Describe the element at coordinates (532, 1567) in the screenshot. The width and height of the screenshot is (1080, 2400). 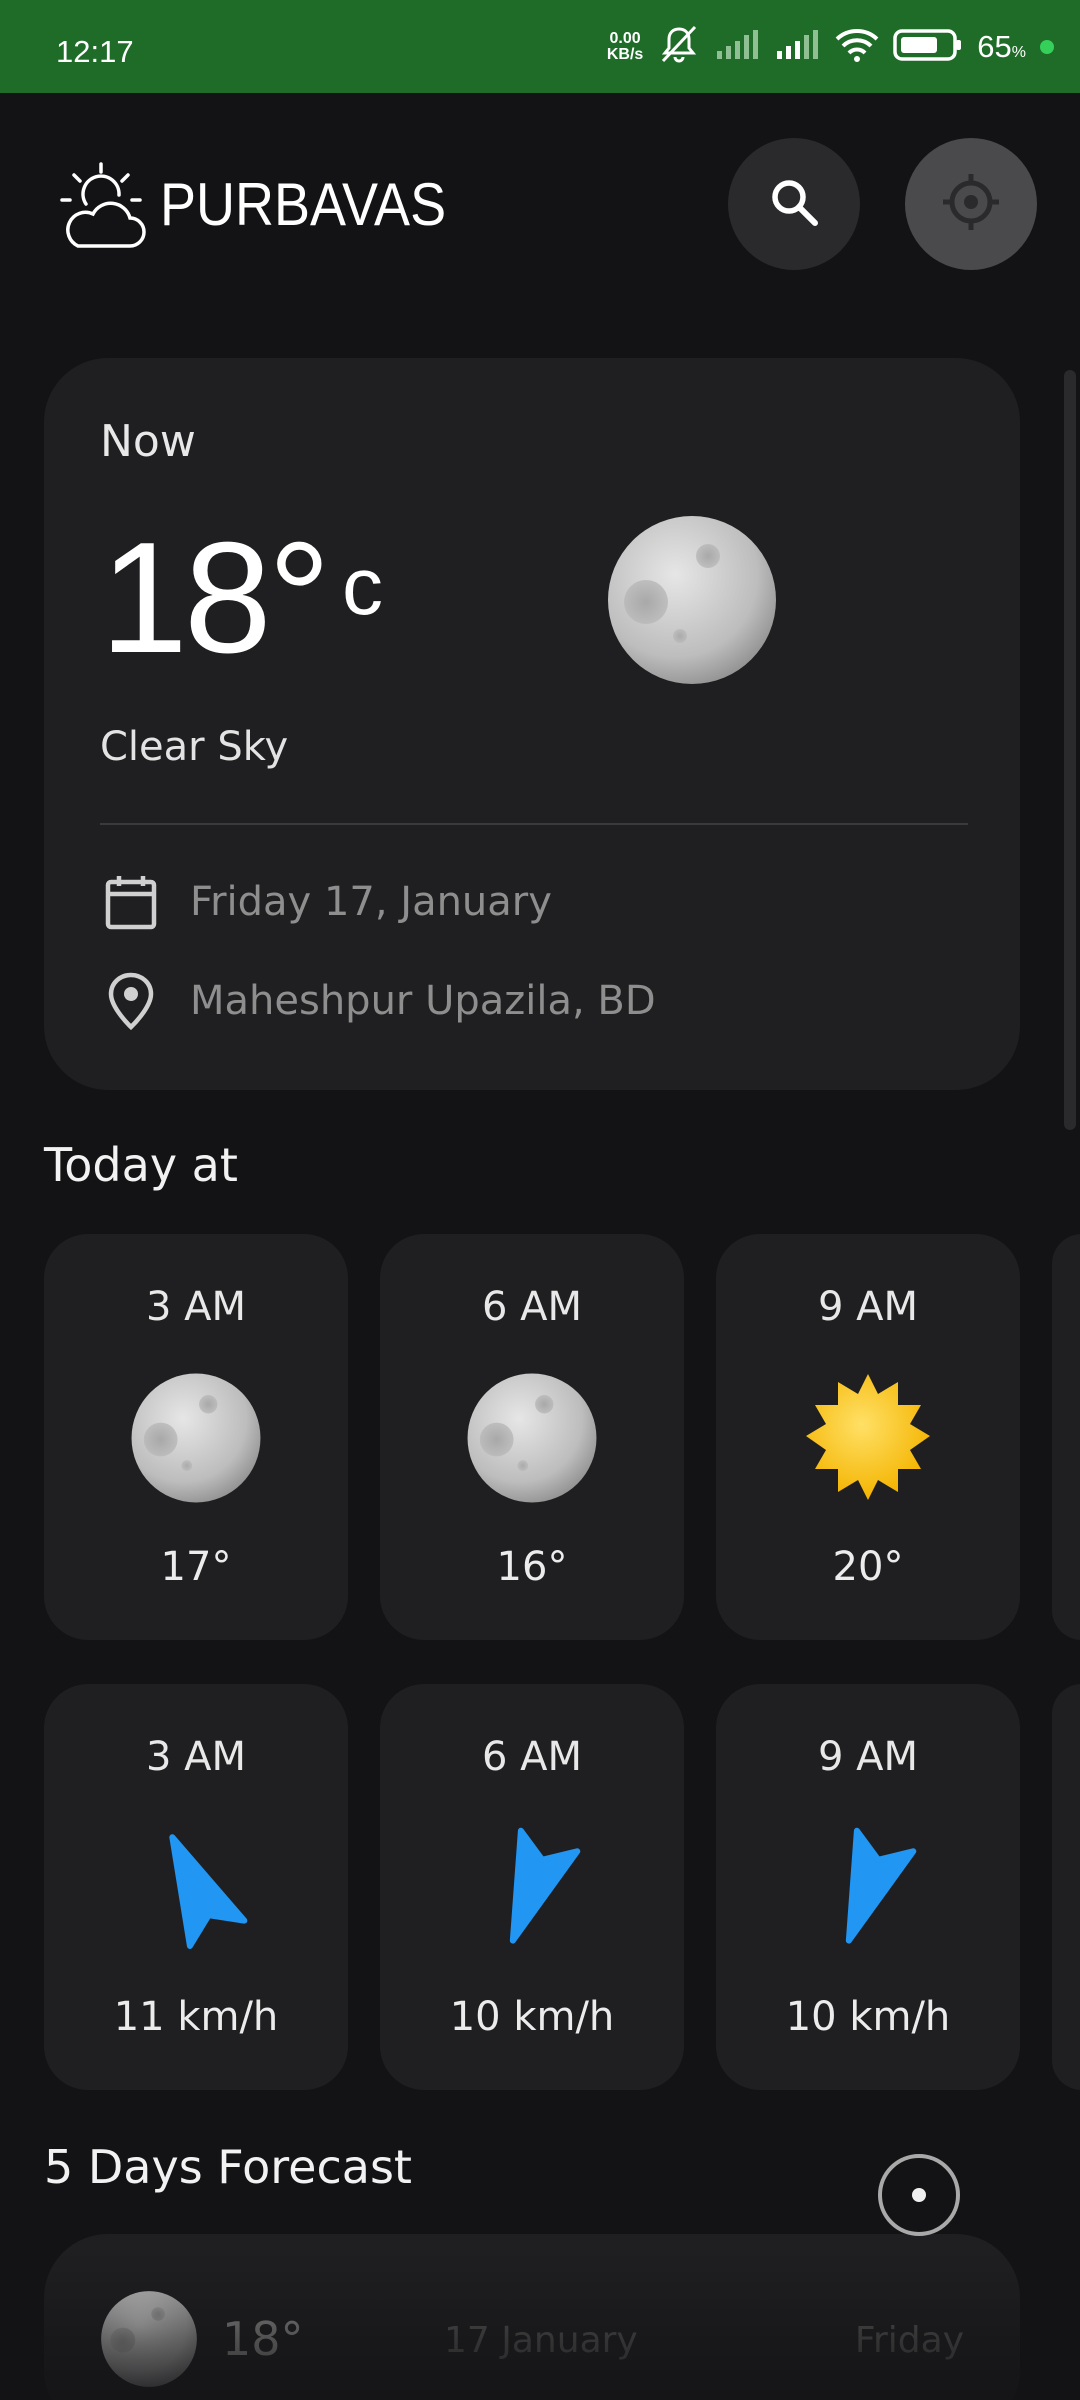
I see `hour-temperature: 16°` at that location.